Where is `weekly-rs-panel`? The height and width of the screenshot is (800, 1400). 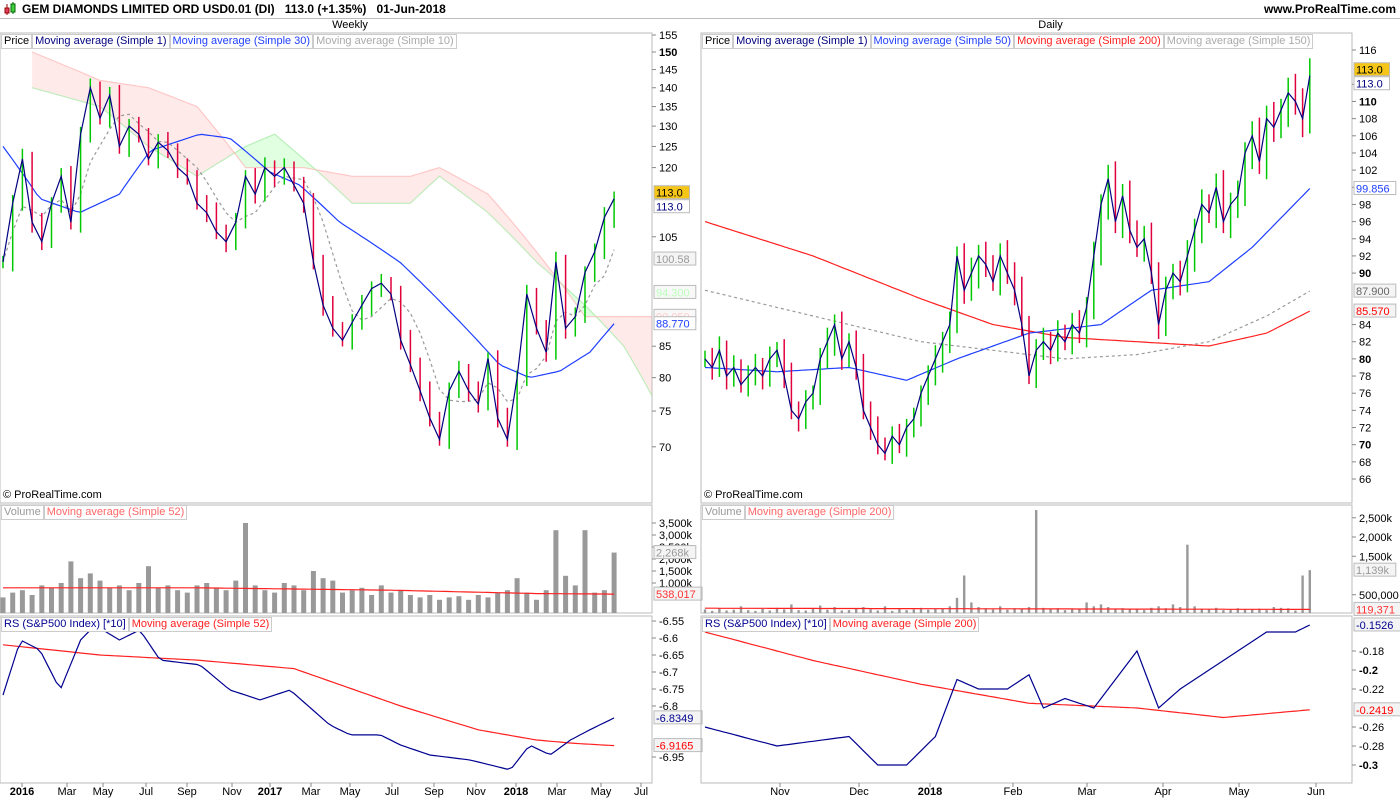 weekly-rs-panel is located at coordinates (326, 699).